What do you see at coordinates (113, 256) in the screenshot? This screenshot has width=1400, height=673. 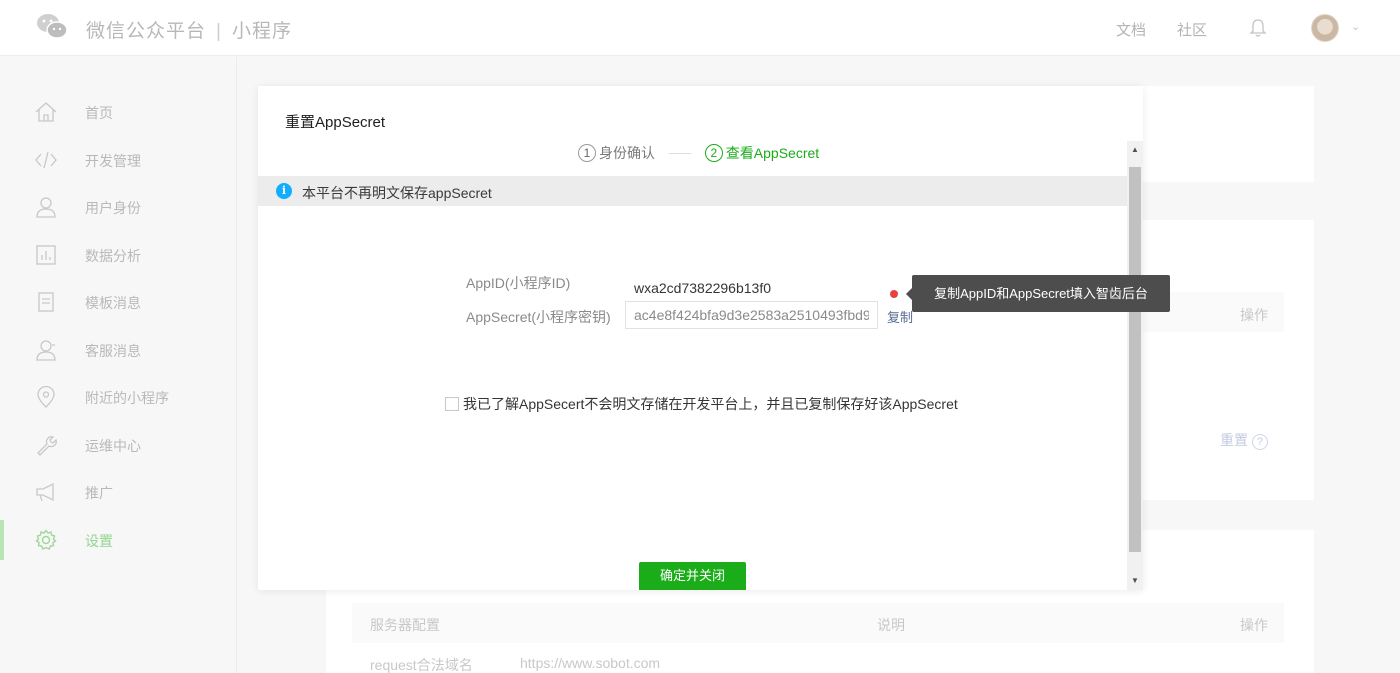 I see `sidebar-item-label: 数据分析` at bounding box center [113, 256].